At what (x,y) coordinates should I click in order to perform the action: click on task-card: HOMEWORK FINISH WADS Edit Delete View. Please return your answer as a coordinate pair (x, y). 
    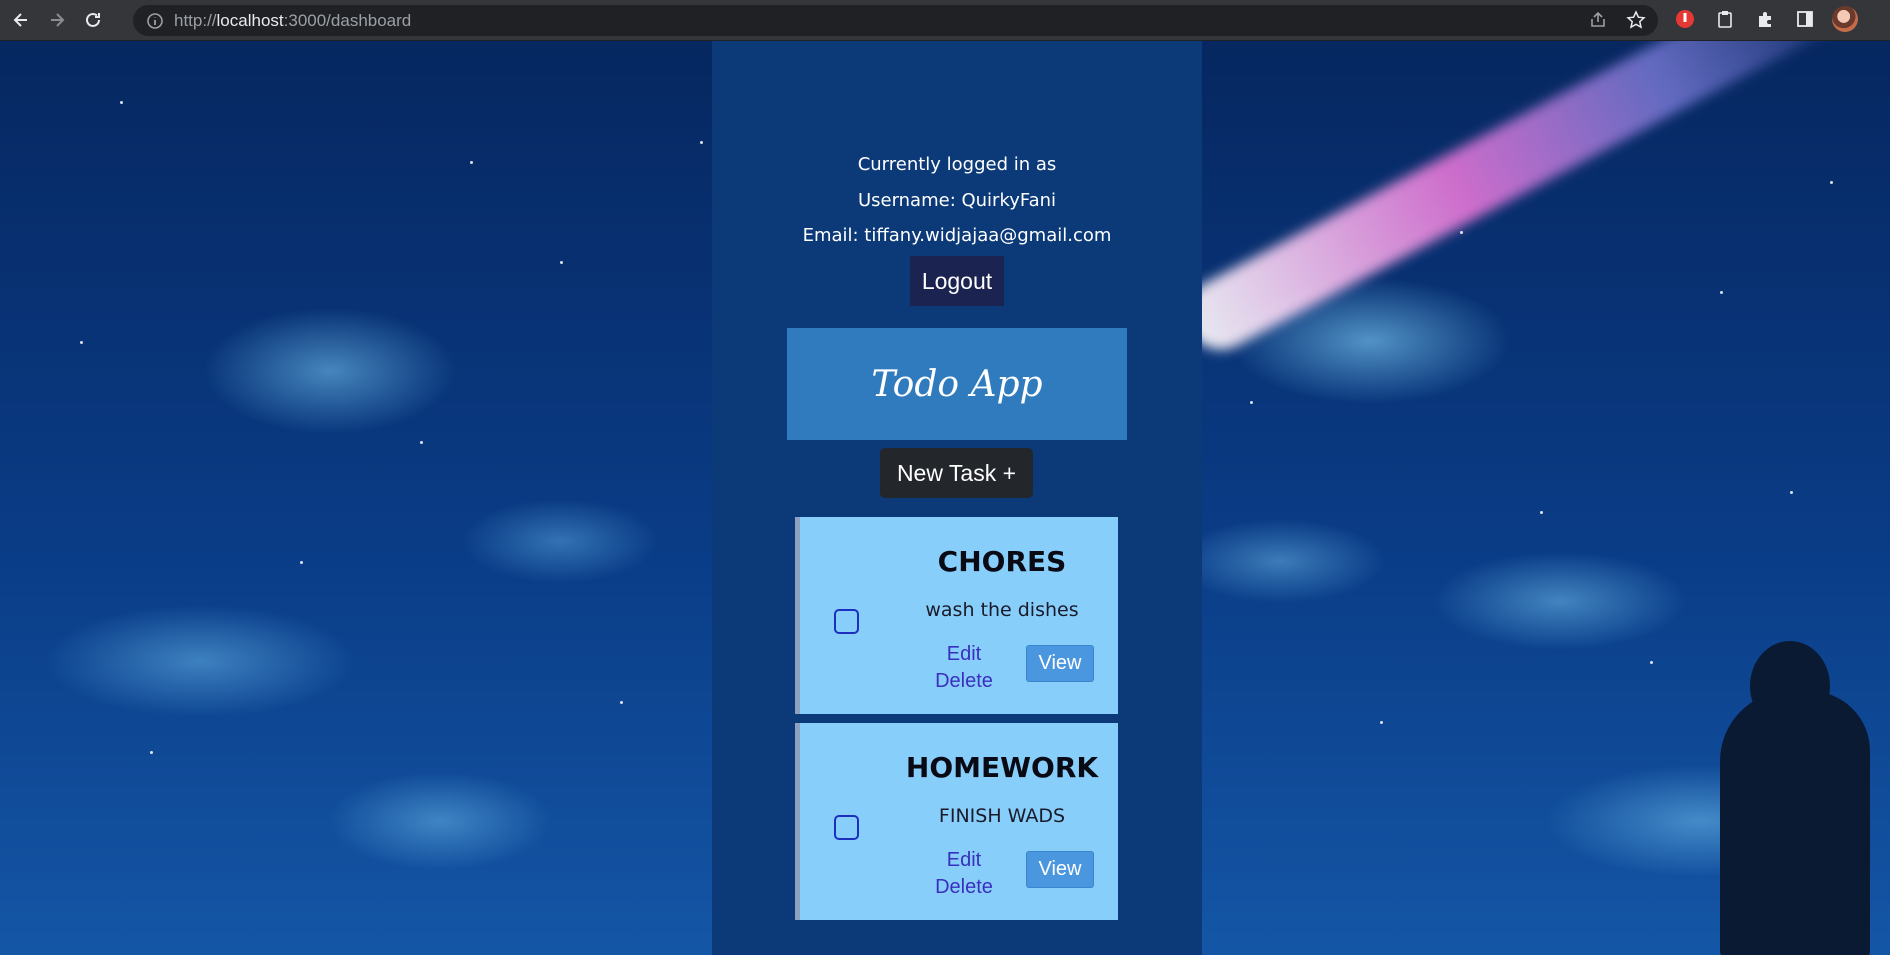
    Looking at the image, I should click on (956, 821).